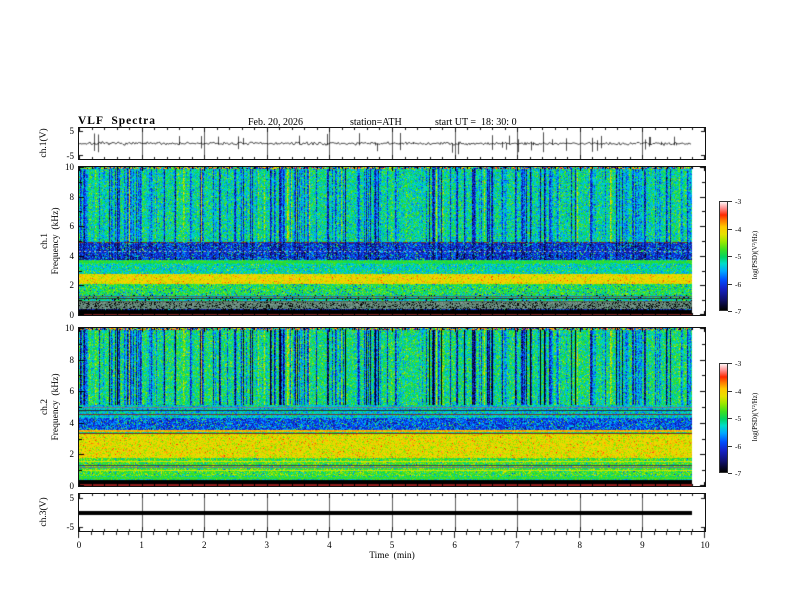 The image size is (792, 612). Describe the element at coordinates (755, 417) in the screenshot. I see `colorbar-ch2-label: log(PSD)(V²/Hz)` at that location.